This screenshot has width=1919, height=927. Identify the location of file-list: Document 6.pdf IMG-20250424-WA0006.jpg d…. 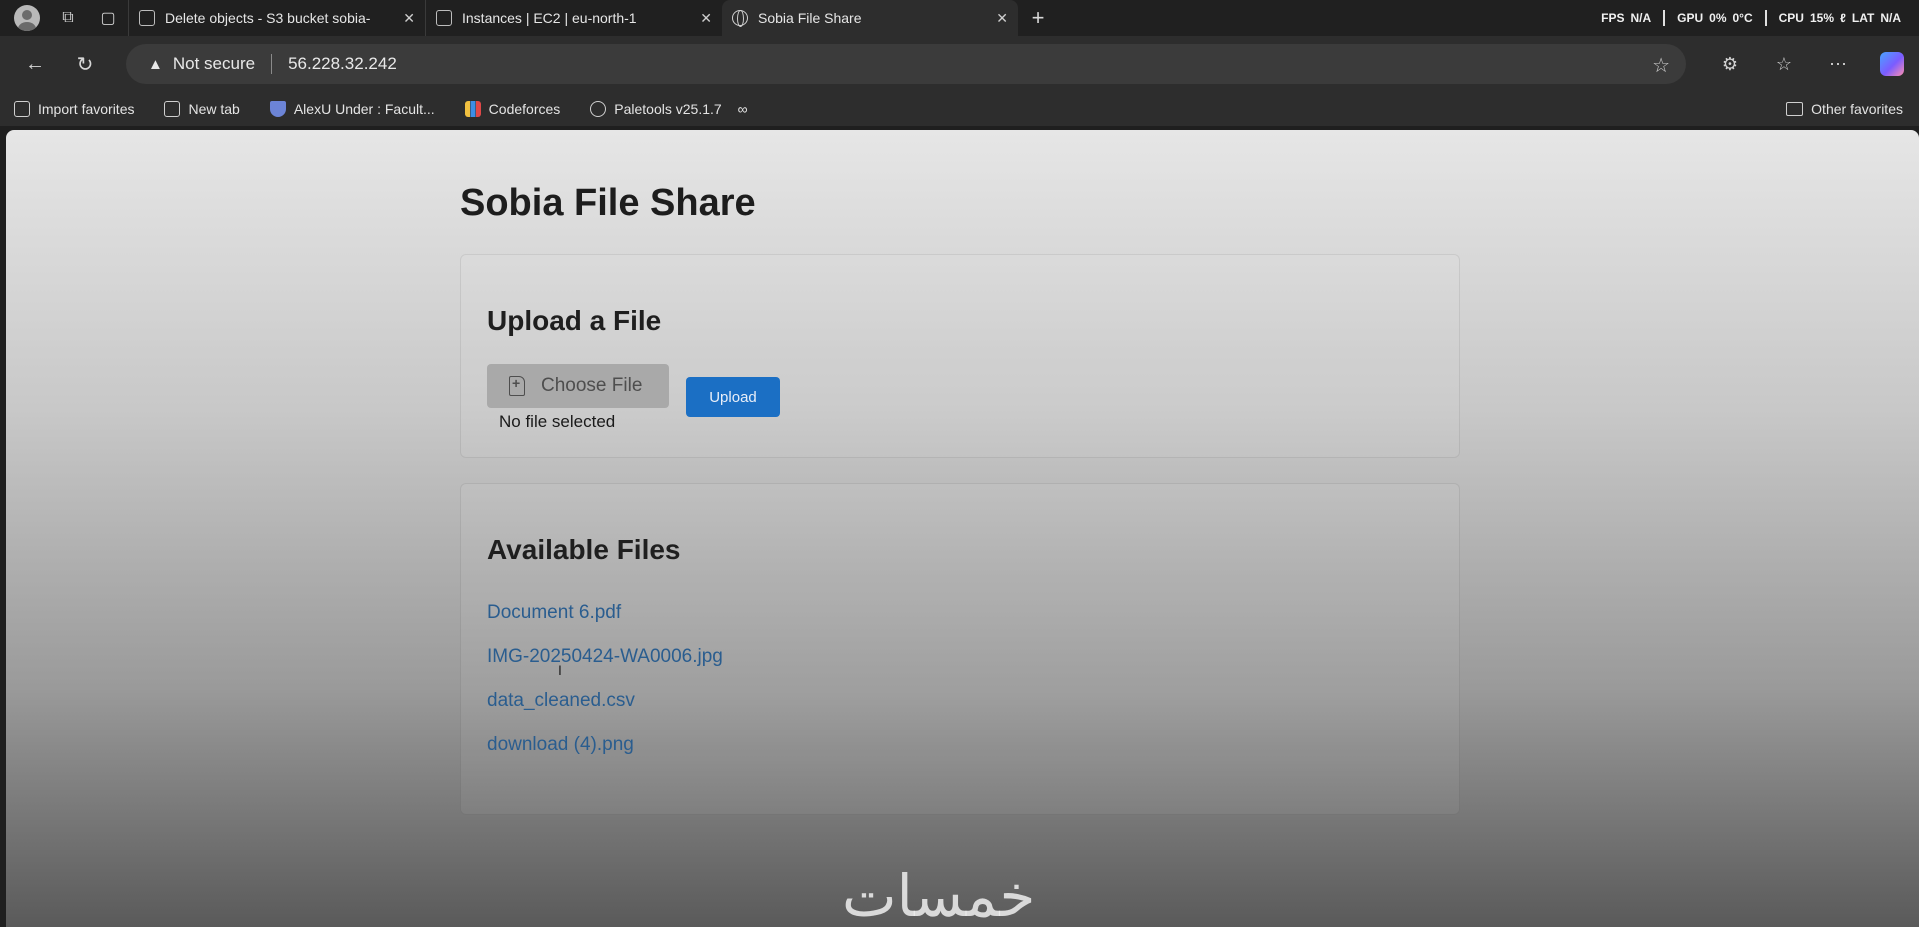
(605, 690).